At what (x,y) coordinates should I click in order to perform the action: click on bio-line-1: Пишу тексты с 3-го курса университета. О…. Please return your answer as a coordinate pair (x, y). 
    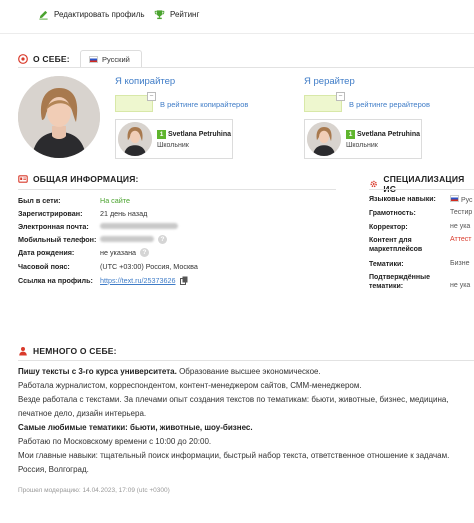
    Looking at the image, I should click on (169, 371).